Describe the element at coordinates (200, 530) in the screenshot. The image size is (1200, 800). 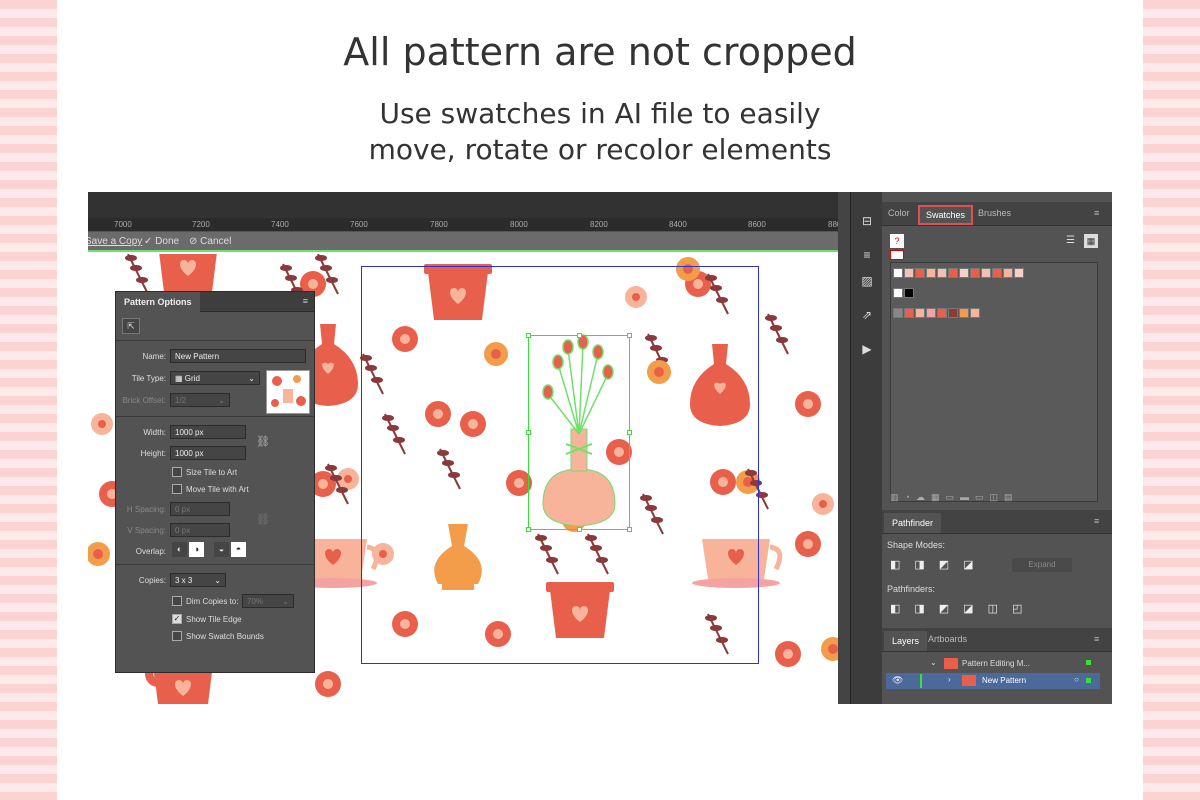
I see `v-spacing-field: 0 px` at that location.